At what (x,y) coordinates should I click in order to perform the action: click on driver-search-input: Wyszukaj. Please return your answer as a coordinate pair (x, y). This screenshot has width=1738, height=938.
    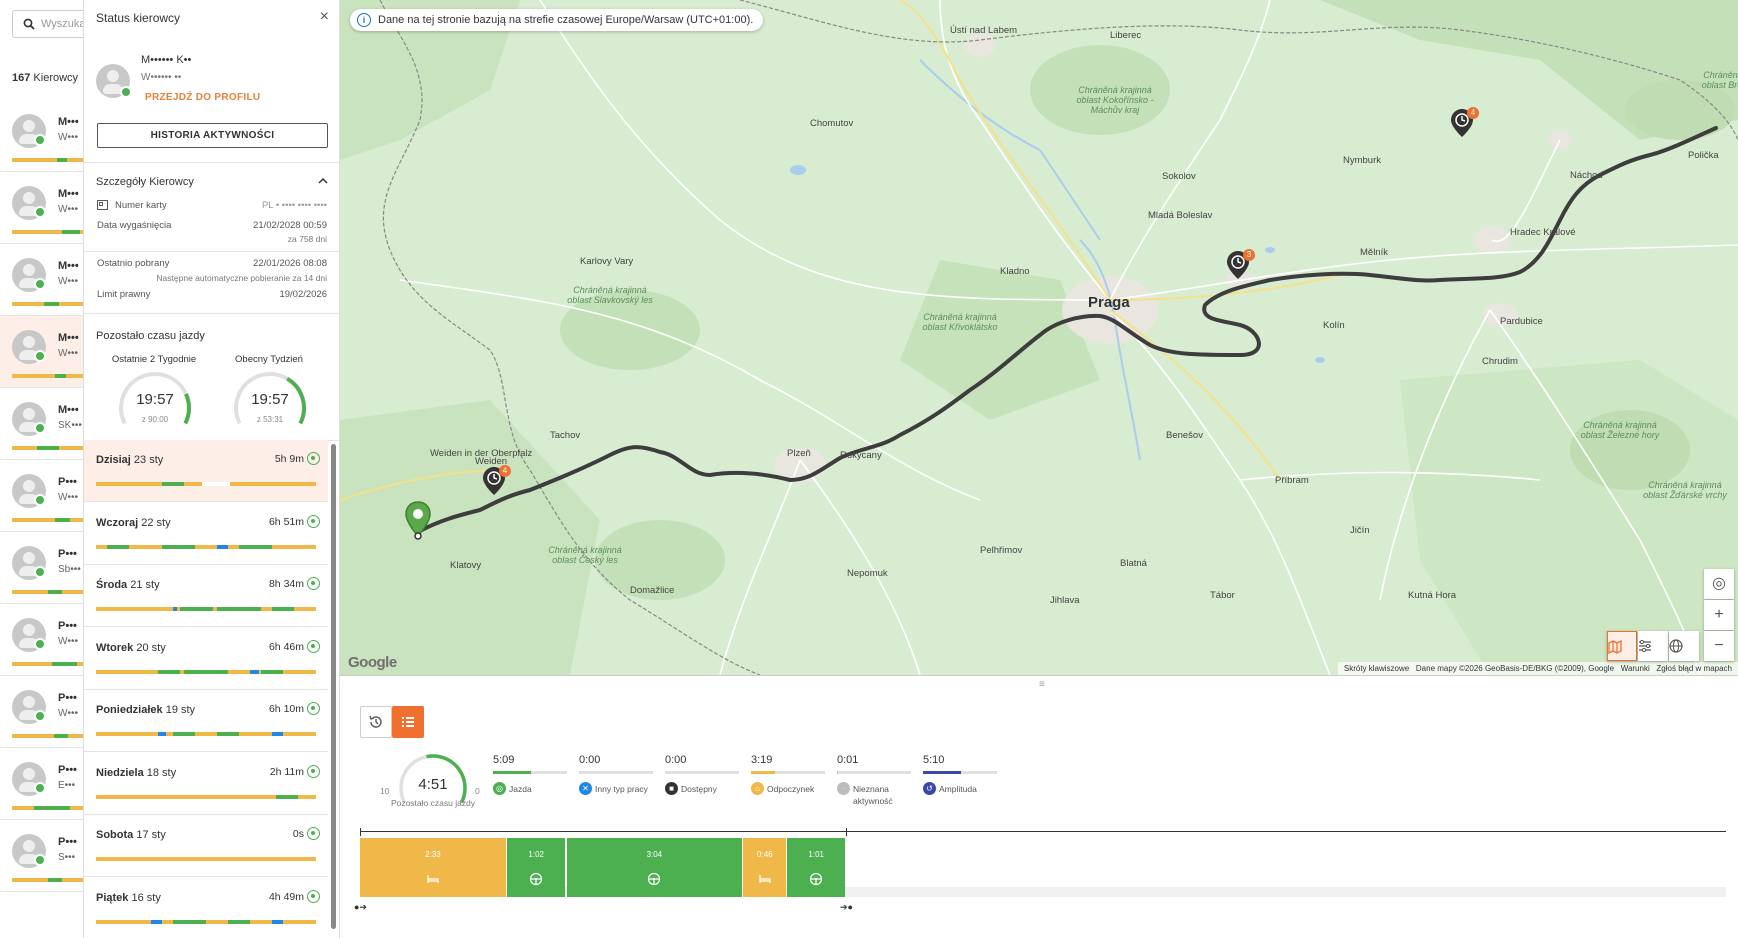
    Looking at the image, I should click on (47, 24).